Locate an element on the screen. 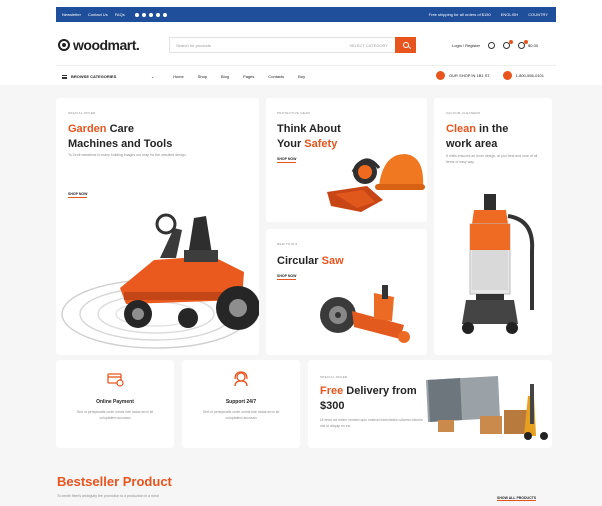 The height and width of the screenshot is (506, 602). nav-item-shop: Shop is located at coordinates (202, 76).